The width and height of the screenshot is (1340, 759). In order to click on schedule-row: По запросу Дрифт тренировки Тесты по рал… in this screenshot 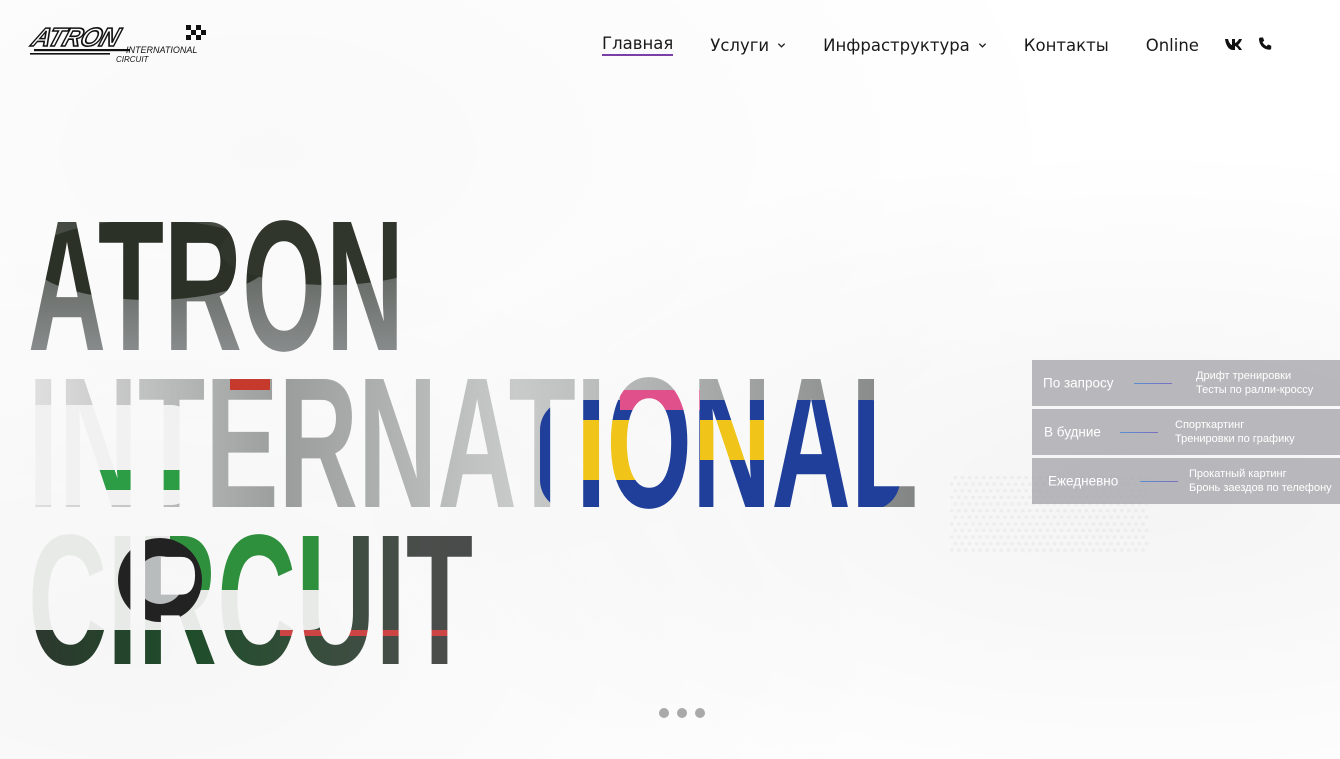, I will do `click(1186, 383)`.